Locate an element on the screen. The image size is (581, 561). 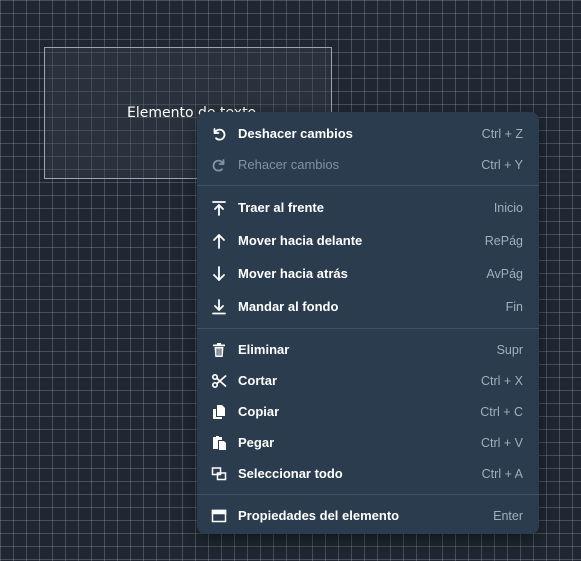
menu-item-label: Propiedades del elemento is located at coordinates (319, 515).